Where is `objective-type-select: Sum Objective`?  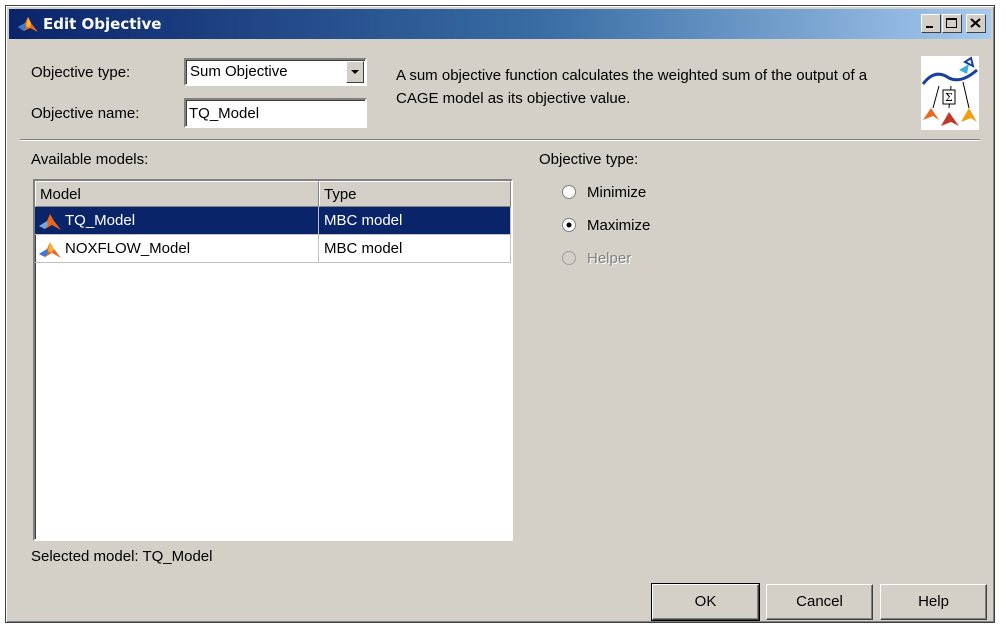 objective-type-select: Sum Objective is located at coordinates (275, 72).